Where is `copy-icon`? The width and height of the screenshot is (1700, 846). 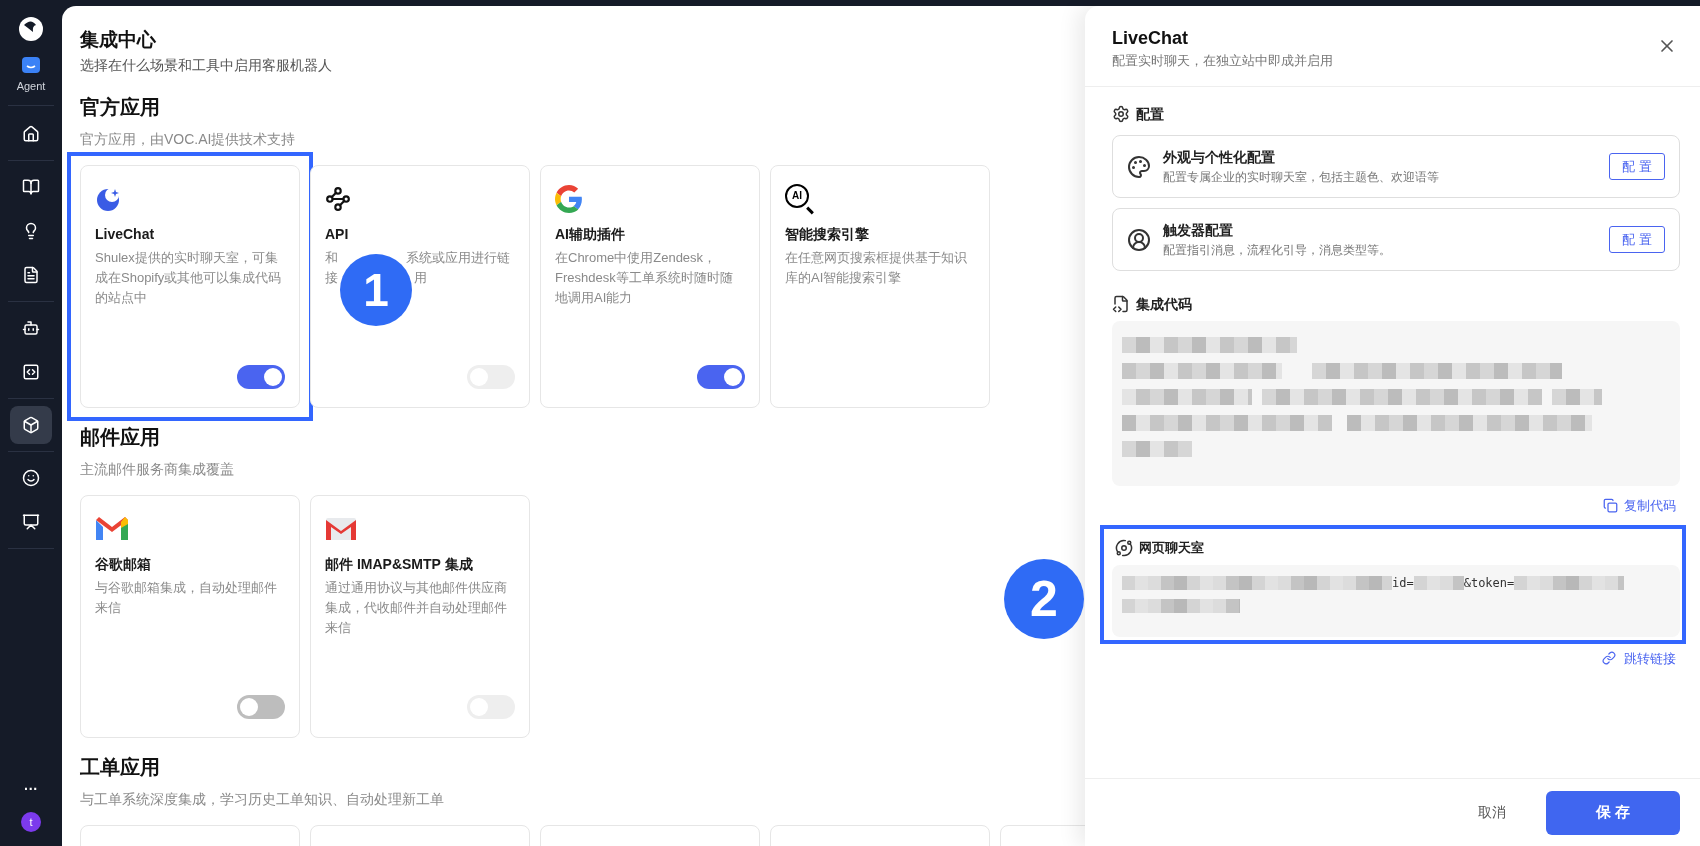 copy-icon is located at coordinates (1610, 506).